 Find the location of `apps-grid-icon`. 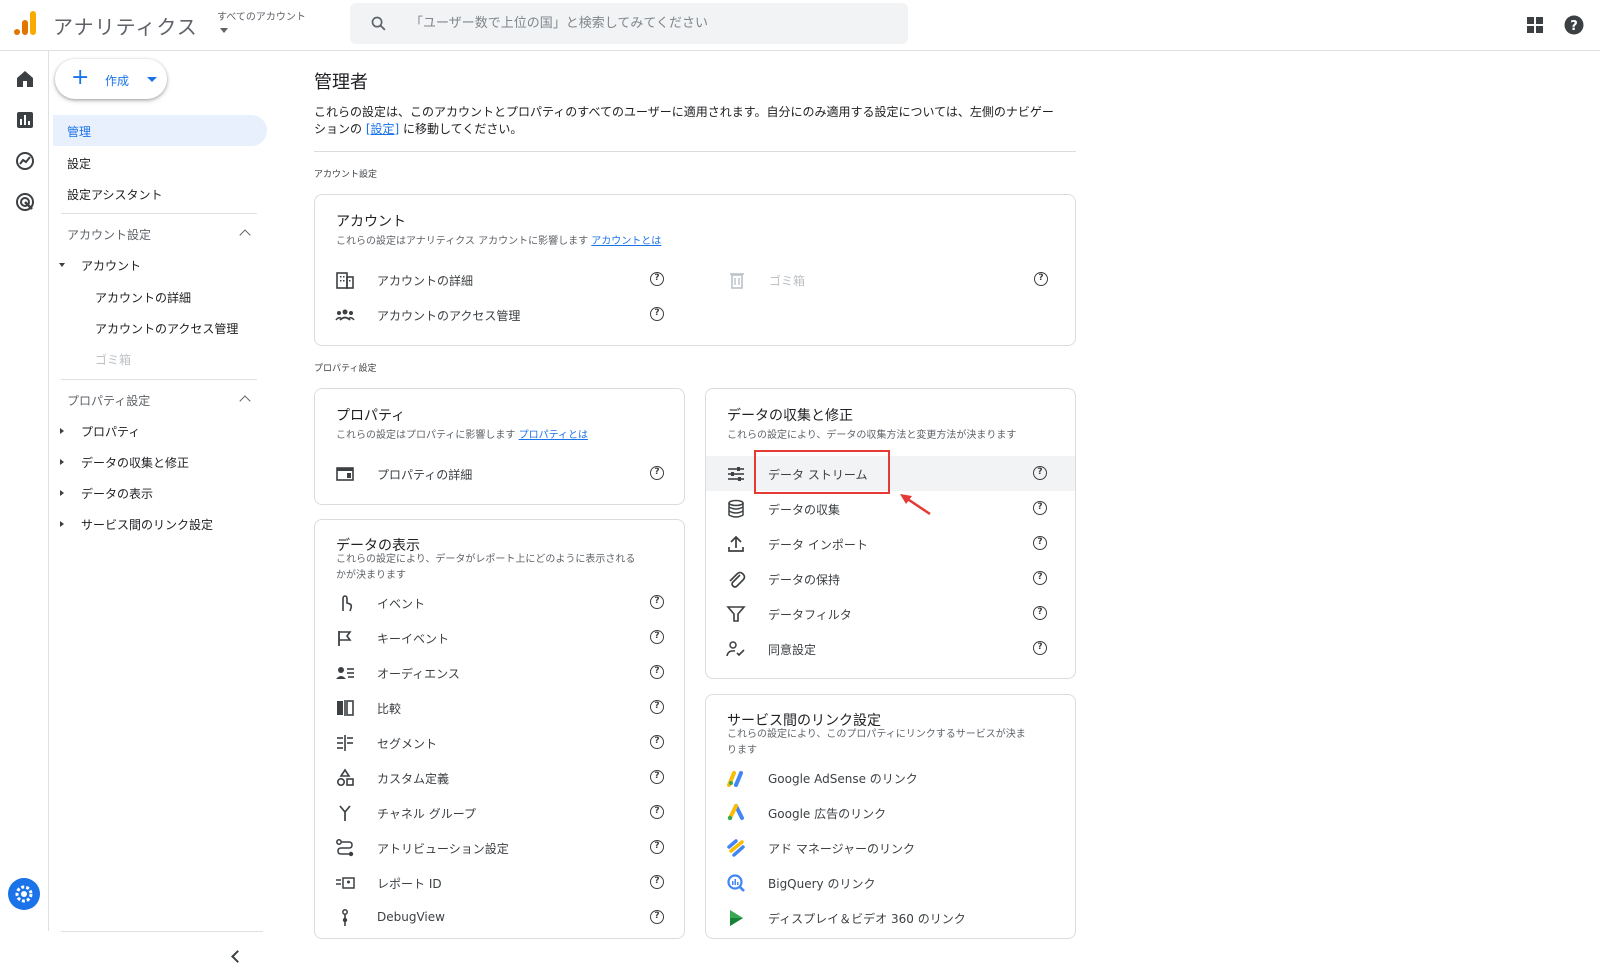

apps-grid-icon is located at coordinates (1535, 25).